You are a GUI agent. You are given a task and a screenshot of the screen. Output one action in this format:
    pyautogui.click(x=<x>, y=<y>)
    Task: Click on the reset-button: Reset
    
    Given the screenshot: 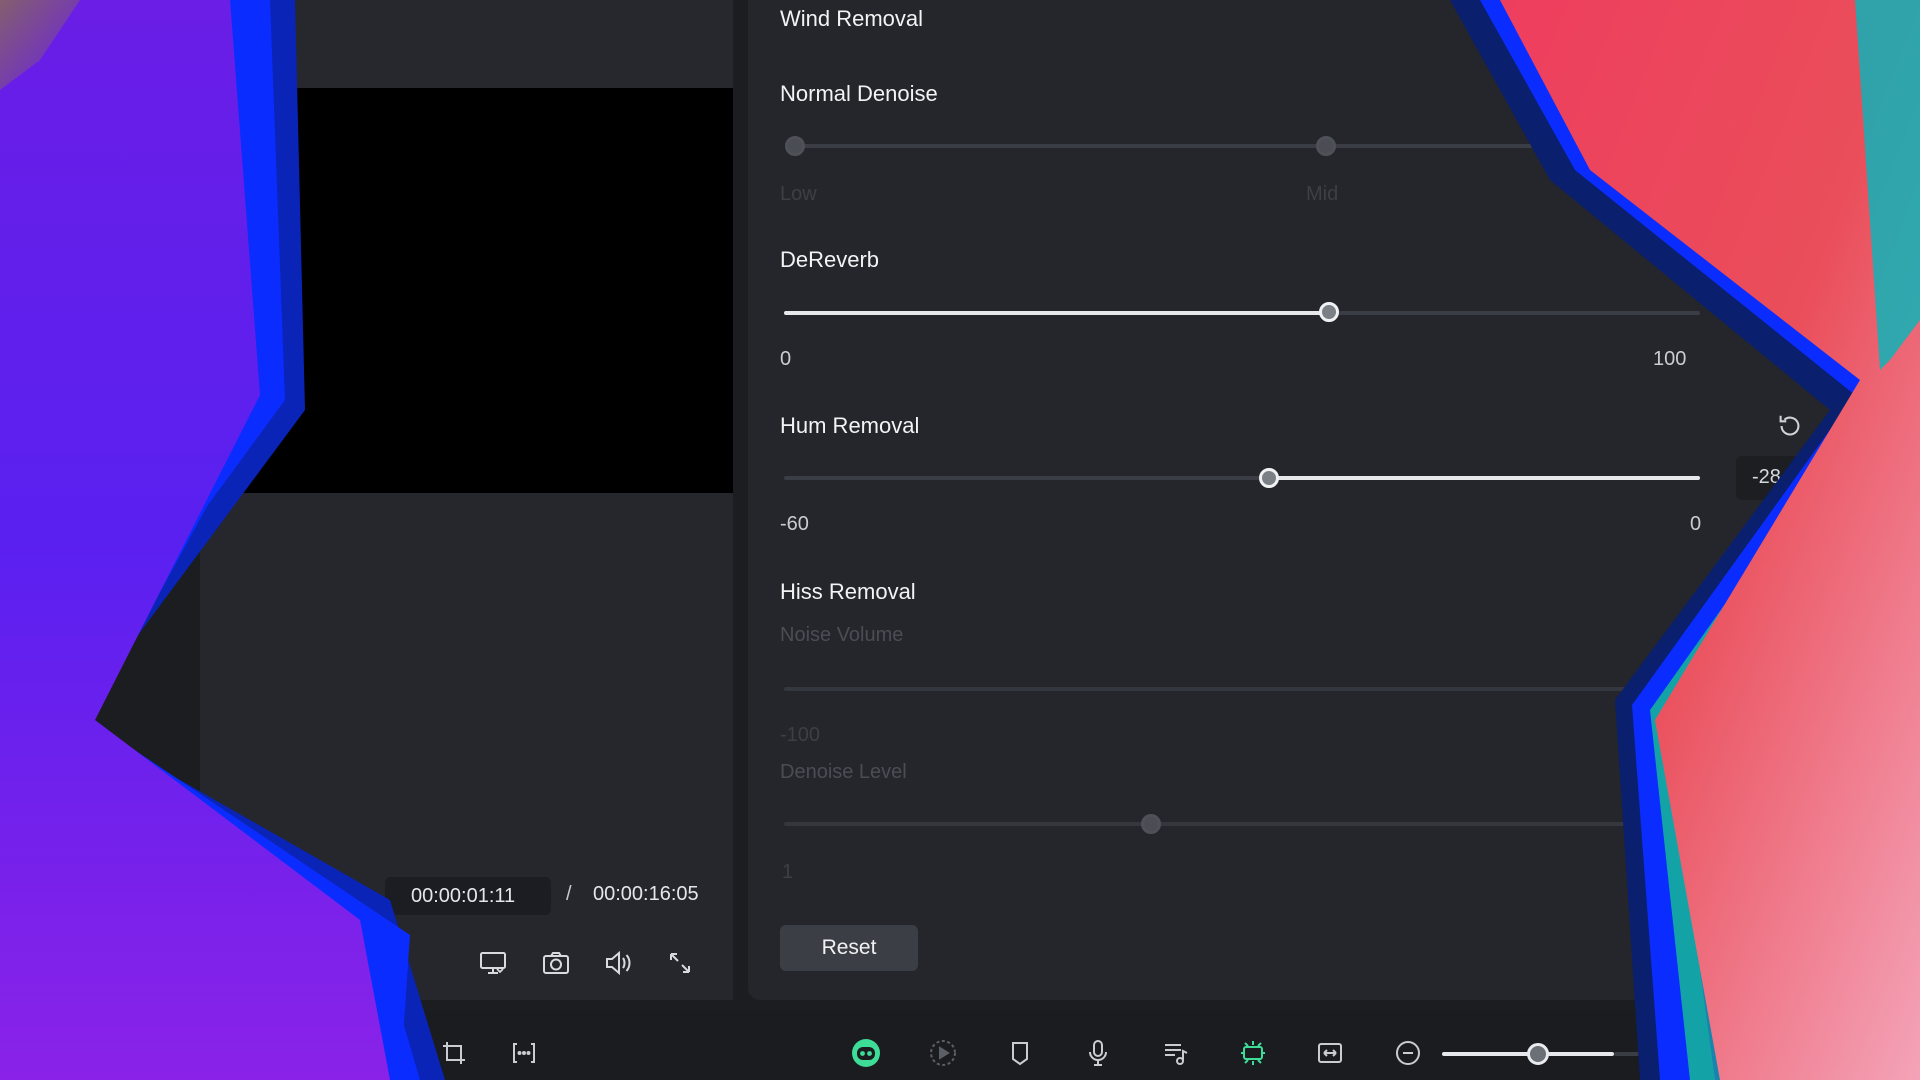 What is the action you would take?
    pyautogui.click(x=849, y=948)
    